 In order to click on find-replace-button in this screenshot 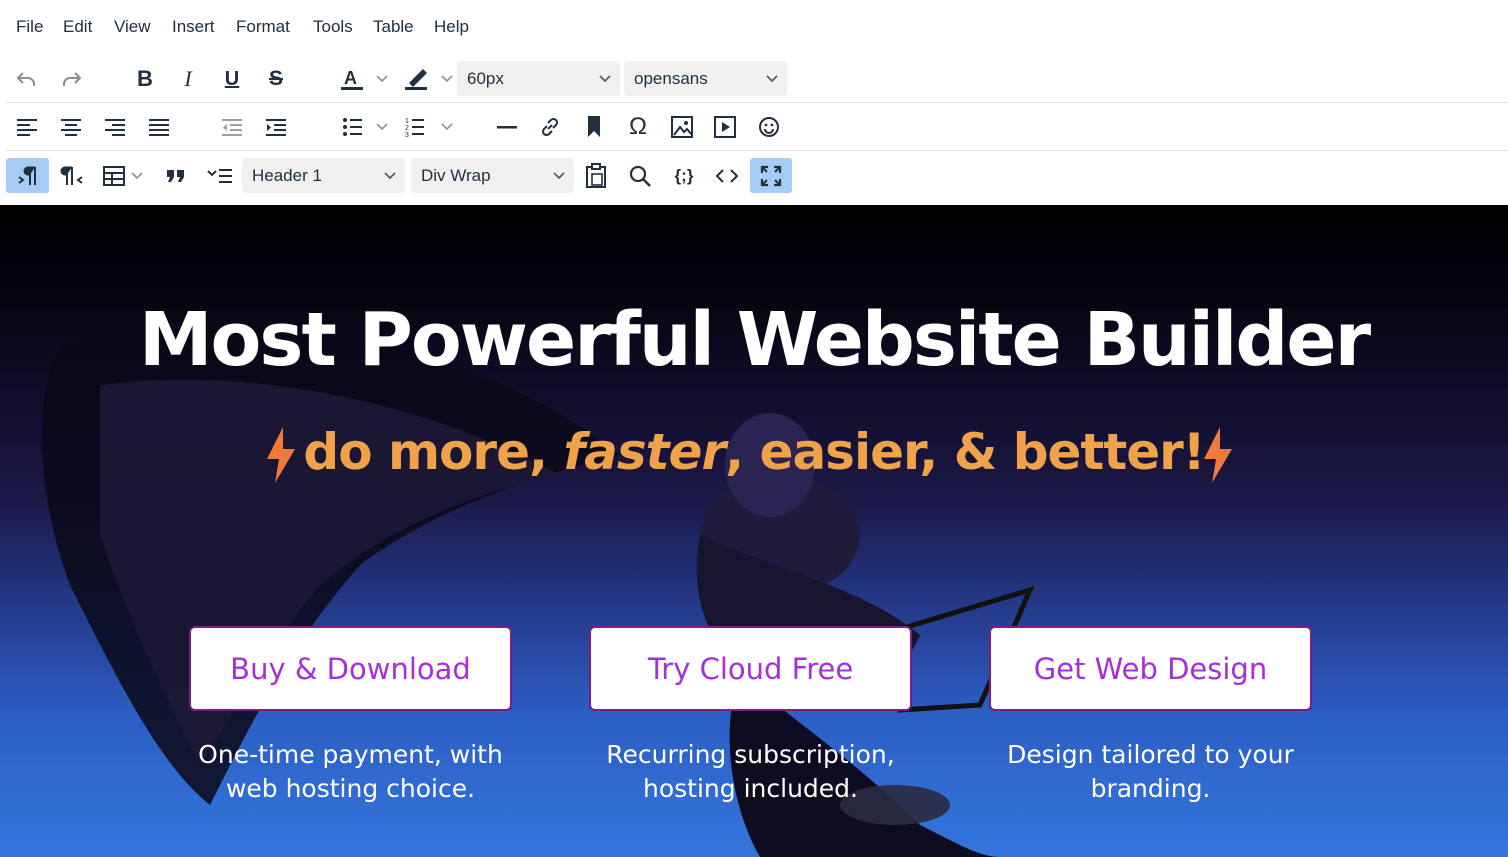, I will do `click(640, 175)`.